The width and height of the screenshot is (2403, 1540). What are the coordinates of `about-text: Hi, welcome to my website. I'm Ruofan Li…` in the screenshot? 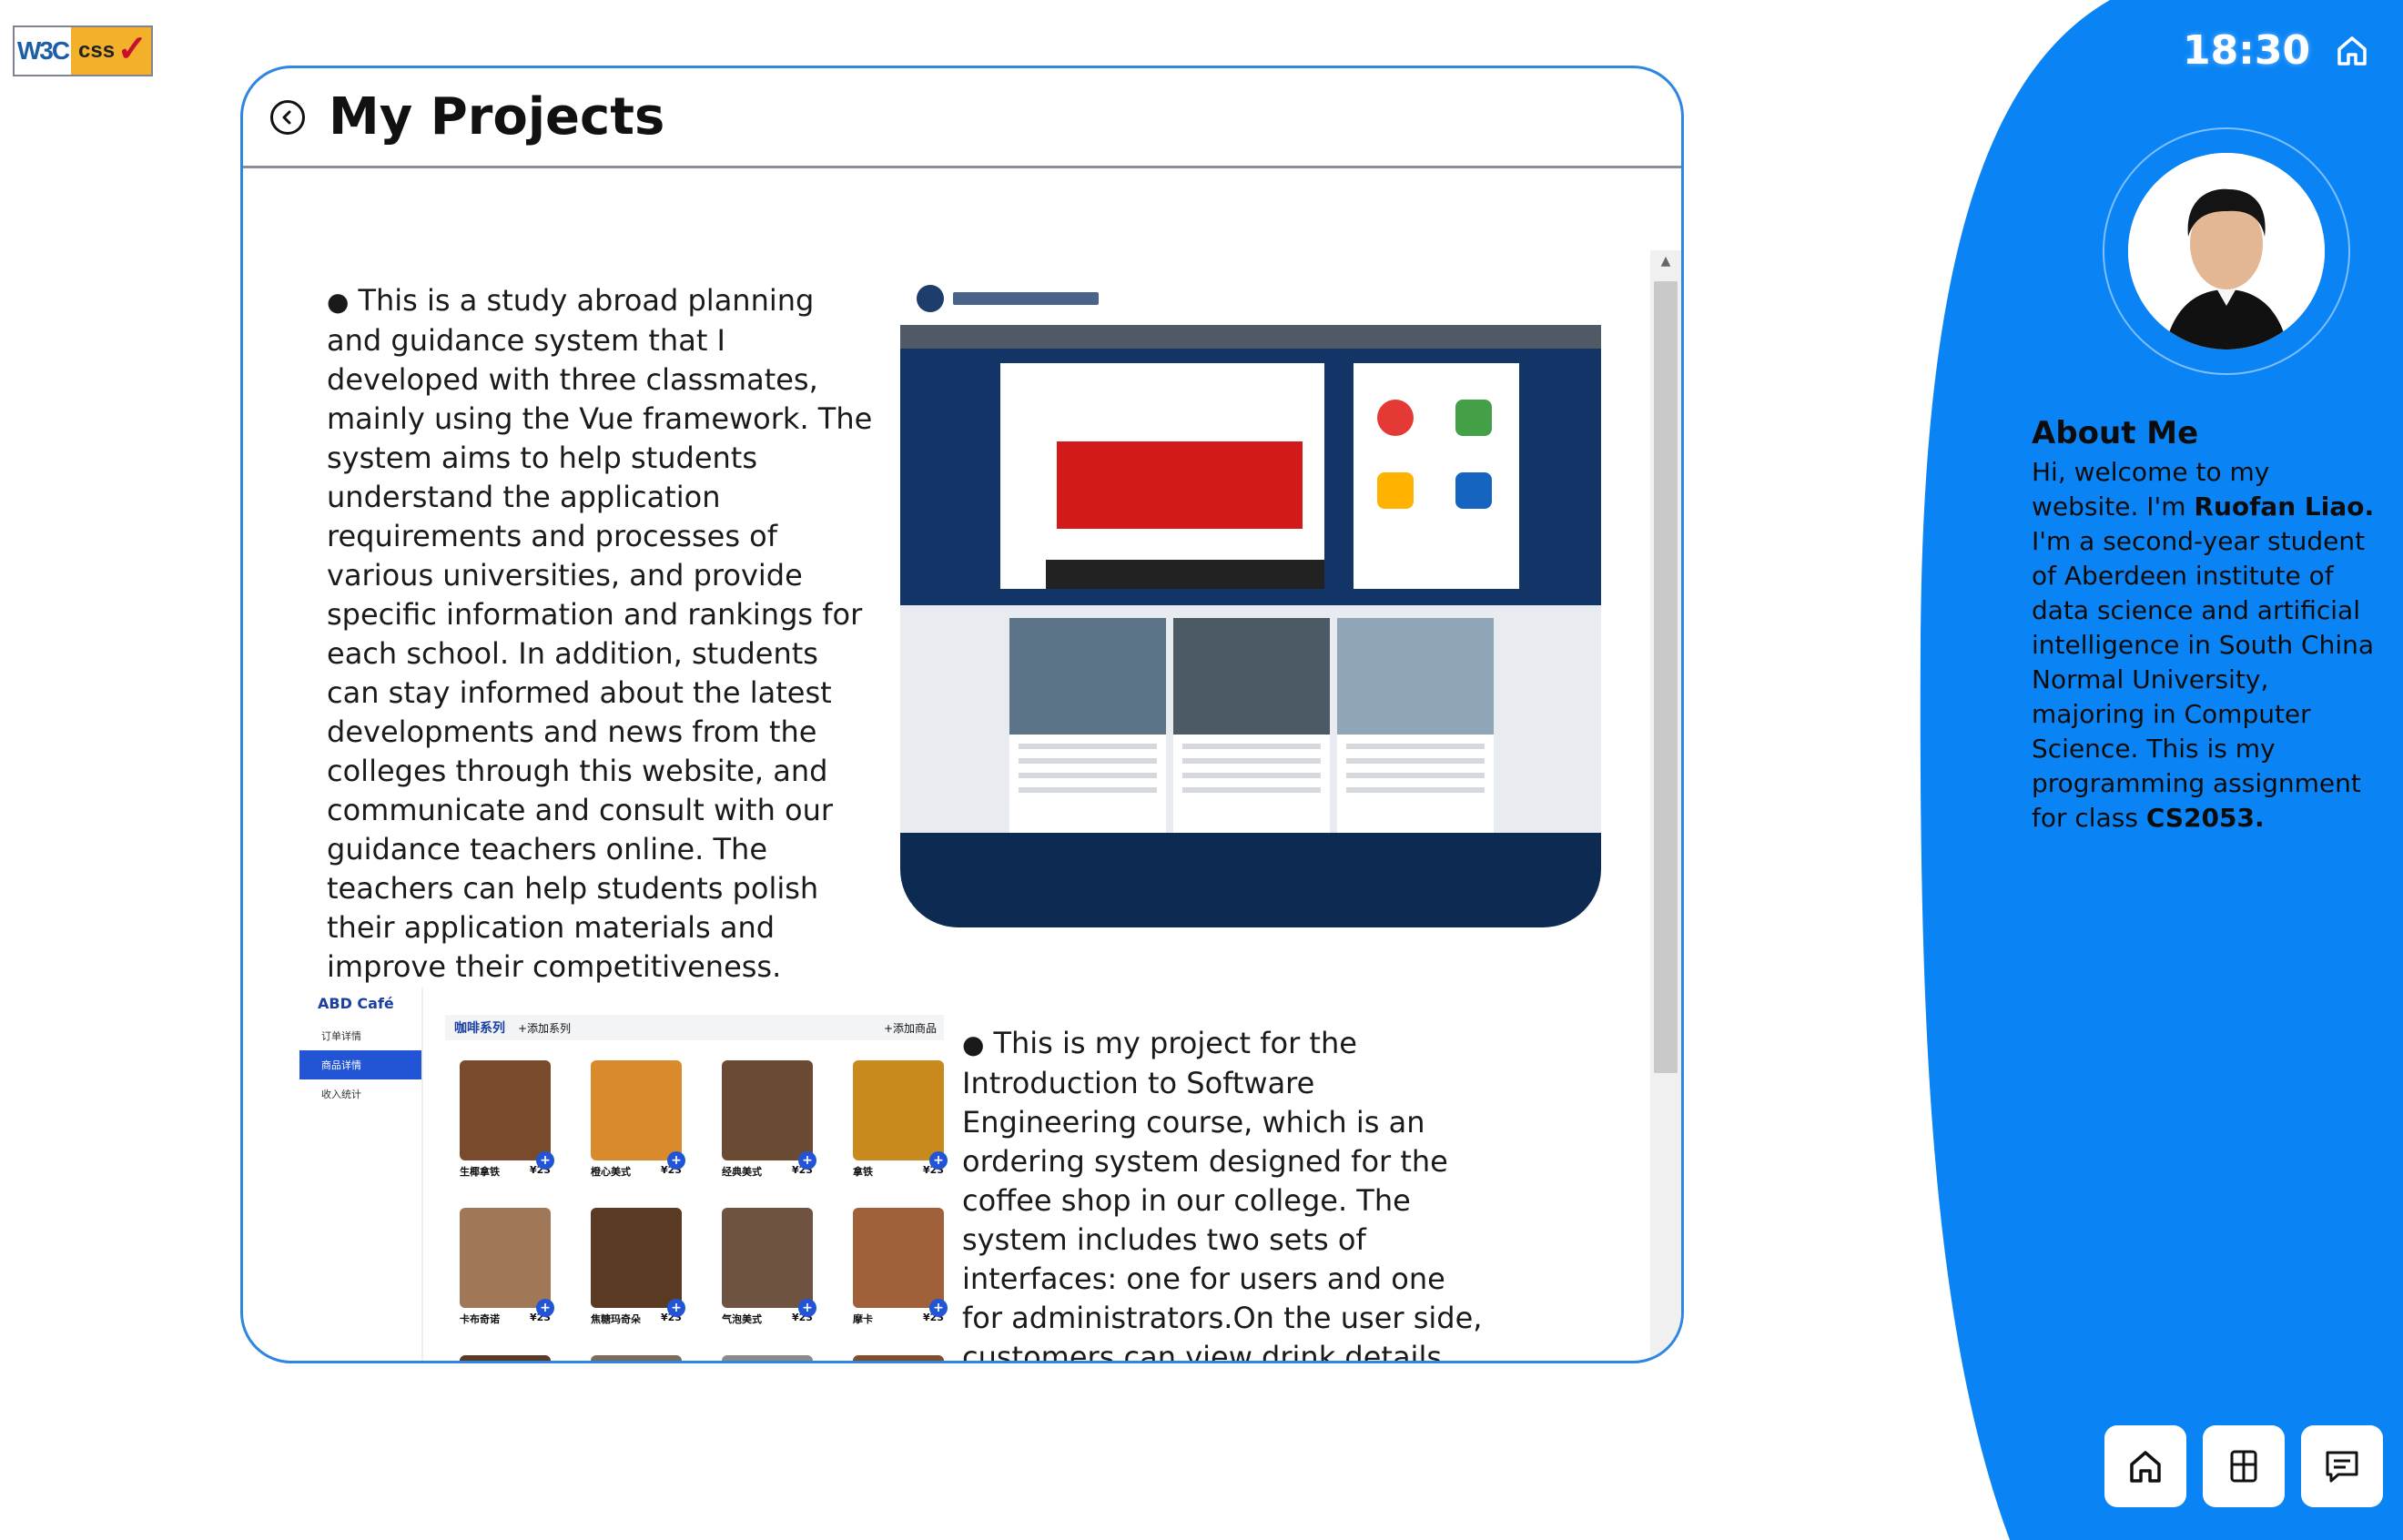 It's located at (2204, 645).